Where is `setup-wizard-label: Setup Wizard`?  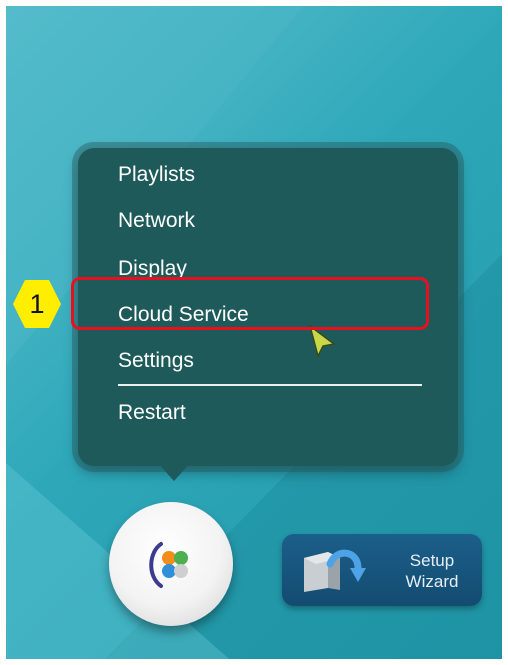
setup-wizard-label: Setup Wizard is located at coordinates (432, 571).